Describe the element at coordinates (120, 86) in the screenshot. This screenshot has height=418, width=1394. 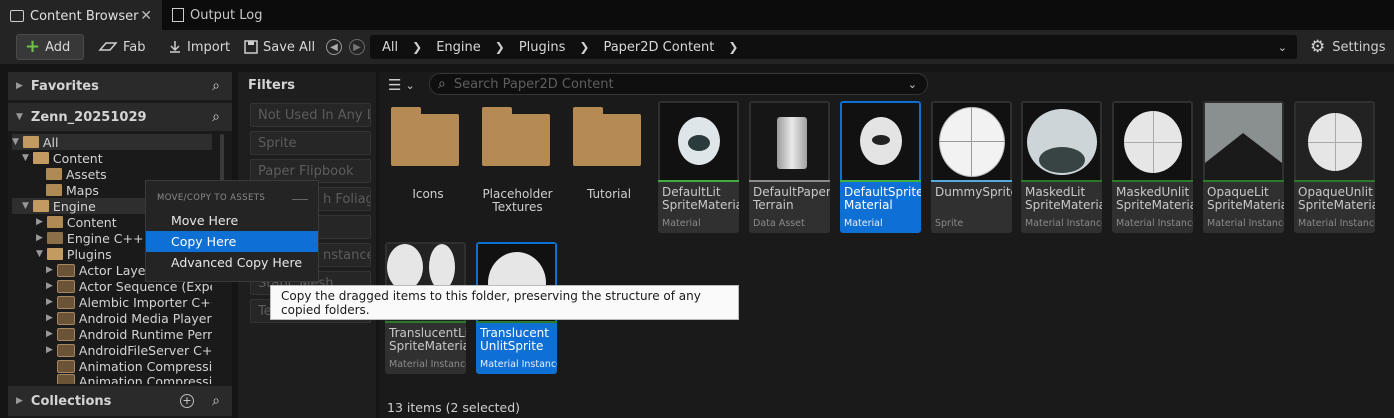
I see `favorites-header: ▶ Favorites ⌕` at that location.